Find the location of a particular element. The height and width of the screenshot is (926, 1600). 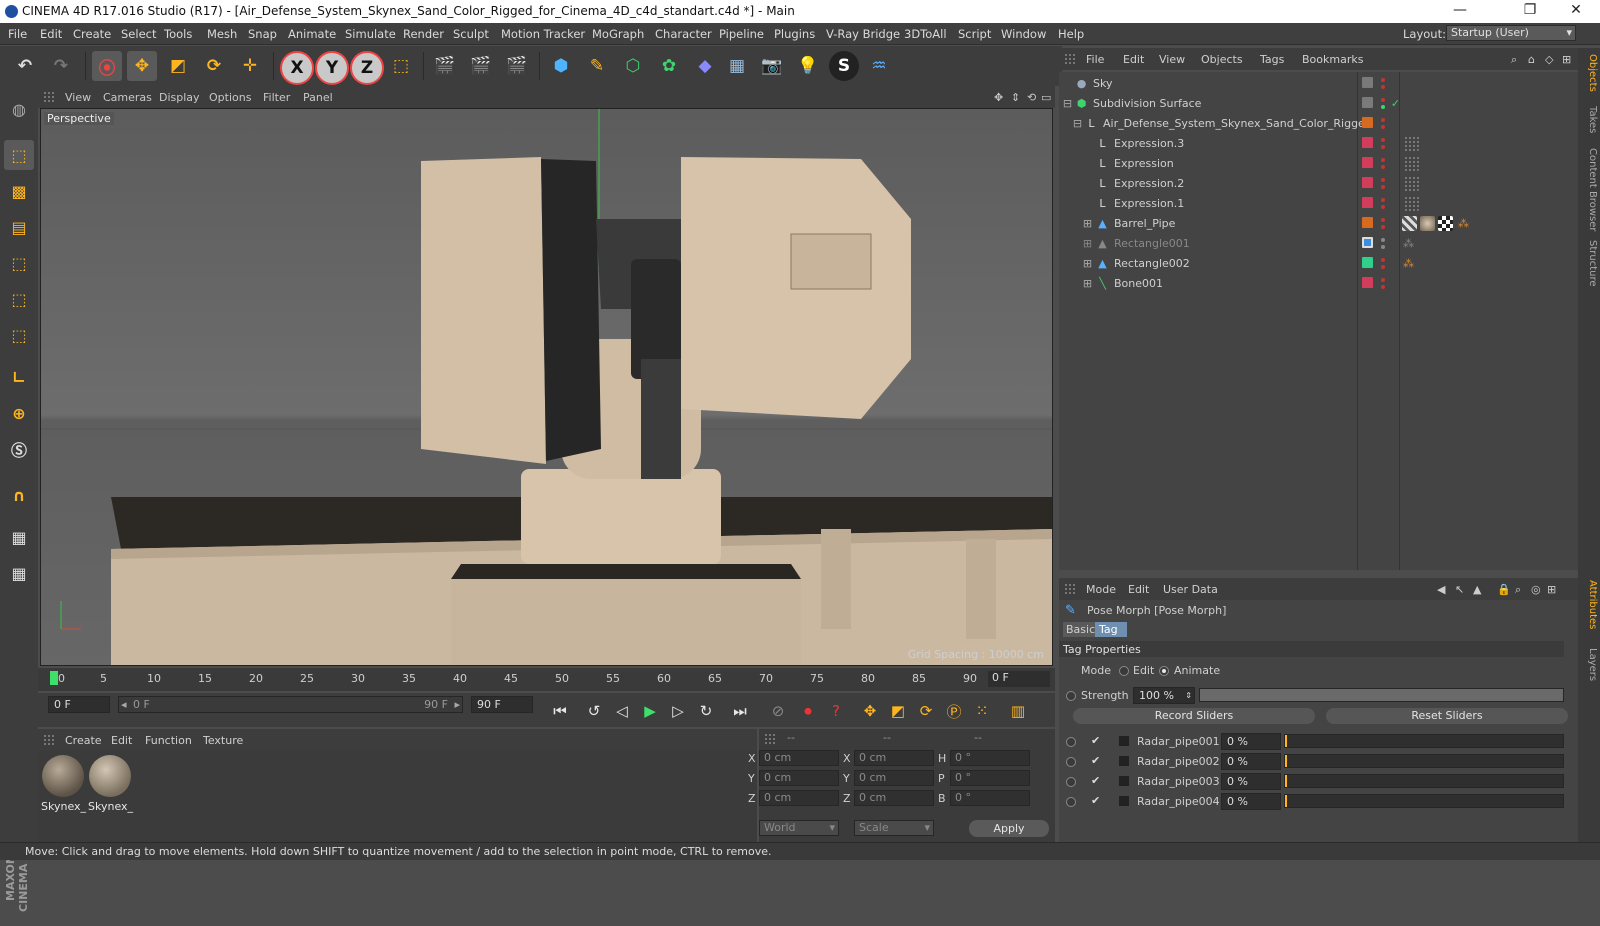

menu-script: Script is located at coordinates (974, 34).